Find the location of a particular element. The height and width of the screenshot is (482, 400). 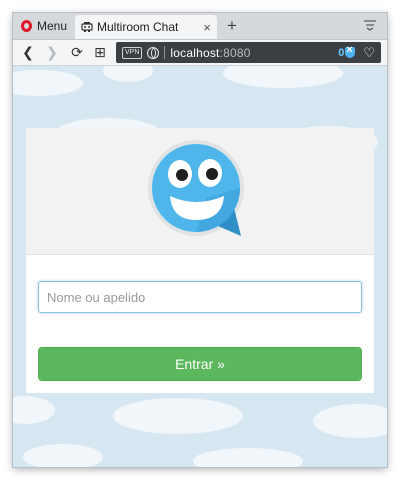

tab-title: Multiroom Chat is located at coordinates (138, 27).